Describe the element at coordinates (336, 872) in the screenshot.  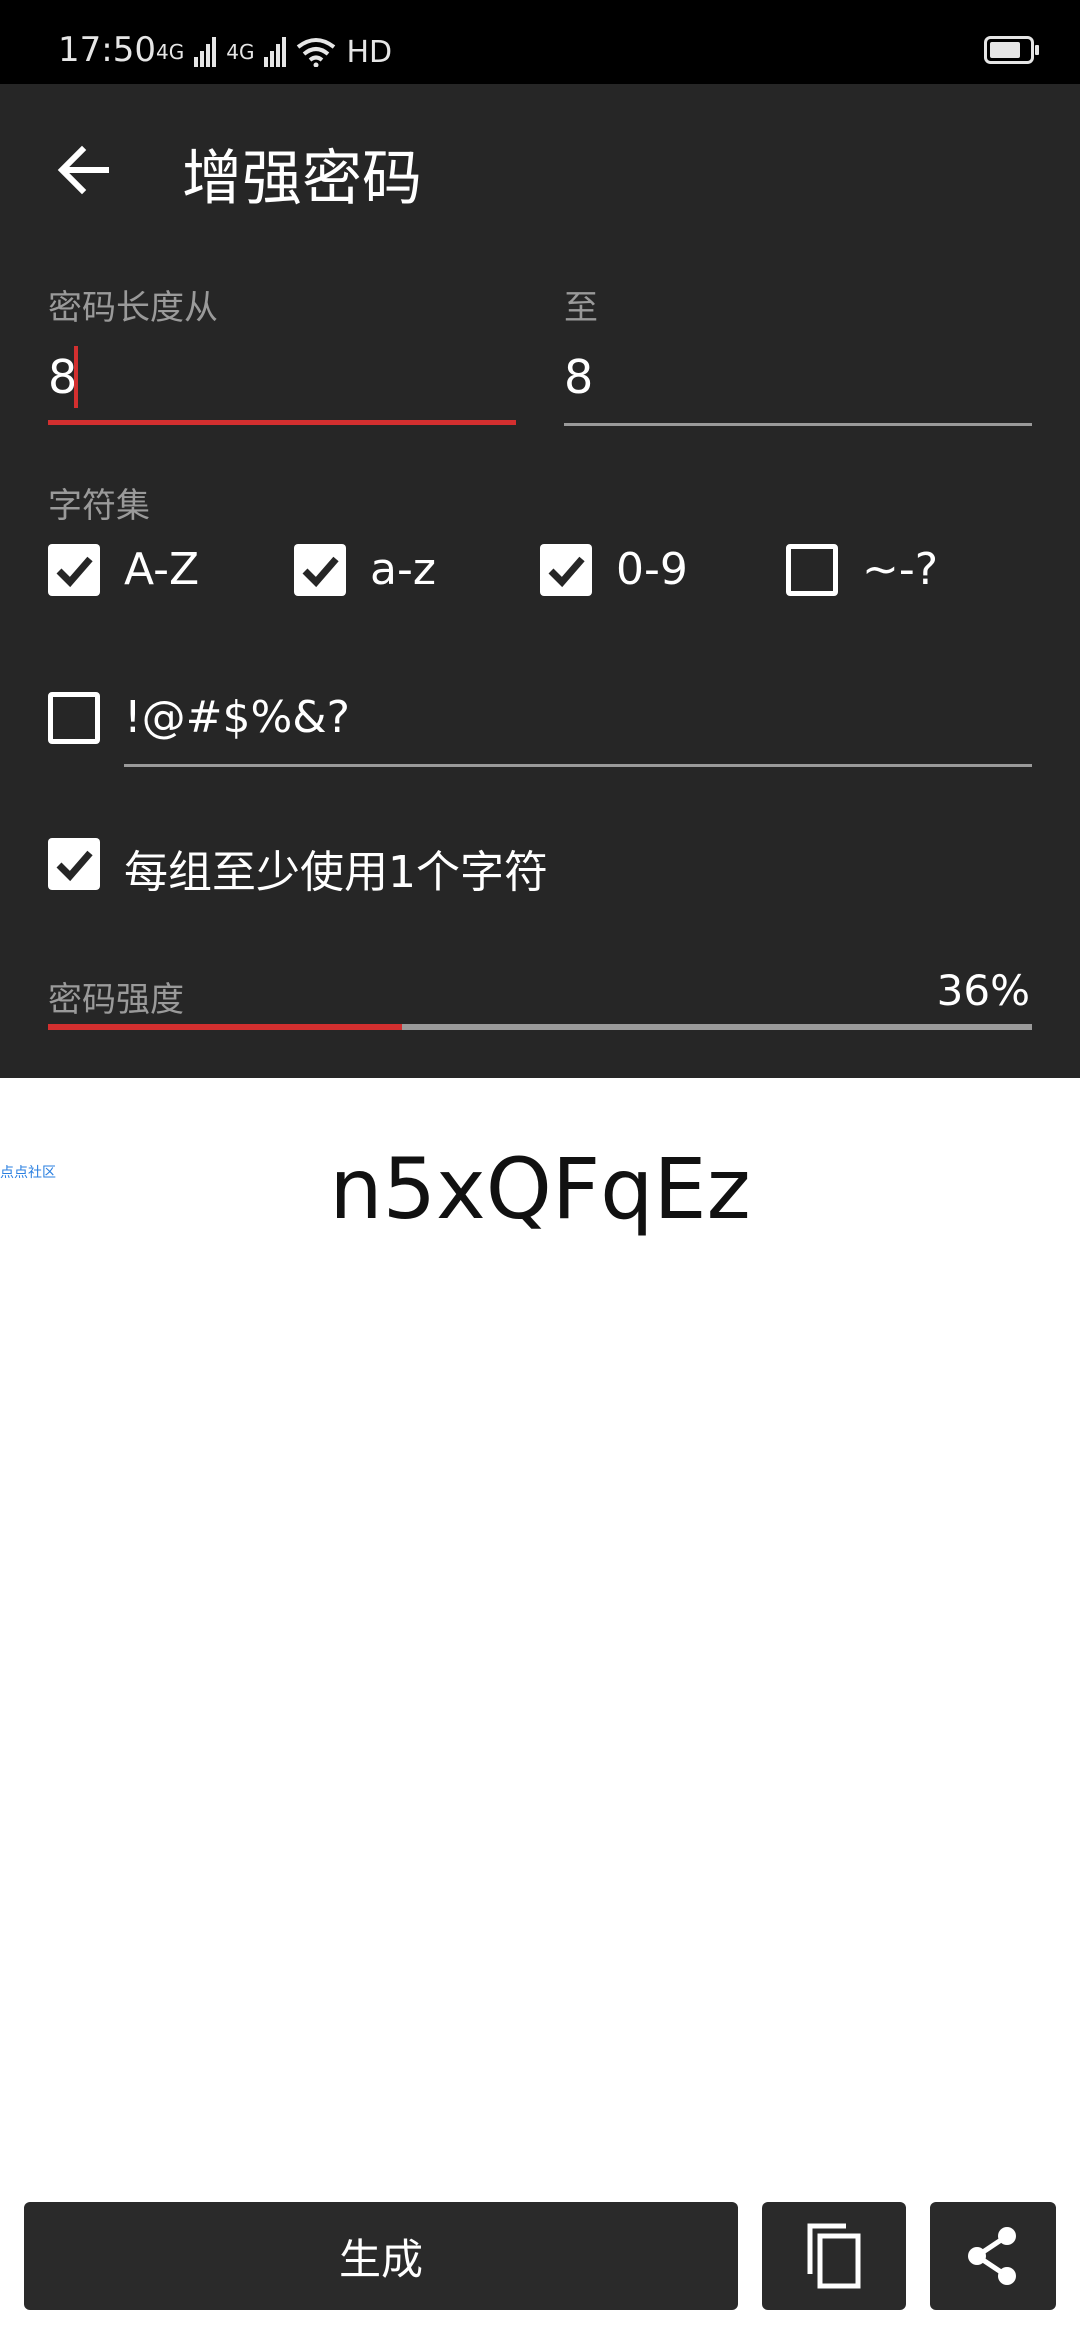
I see `checkbox-min-each-label: 每组至少使用1个字符` at that location.